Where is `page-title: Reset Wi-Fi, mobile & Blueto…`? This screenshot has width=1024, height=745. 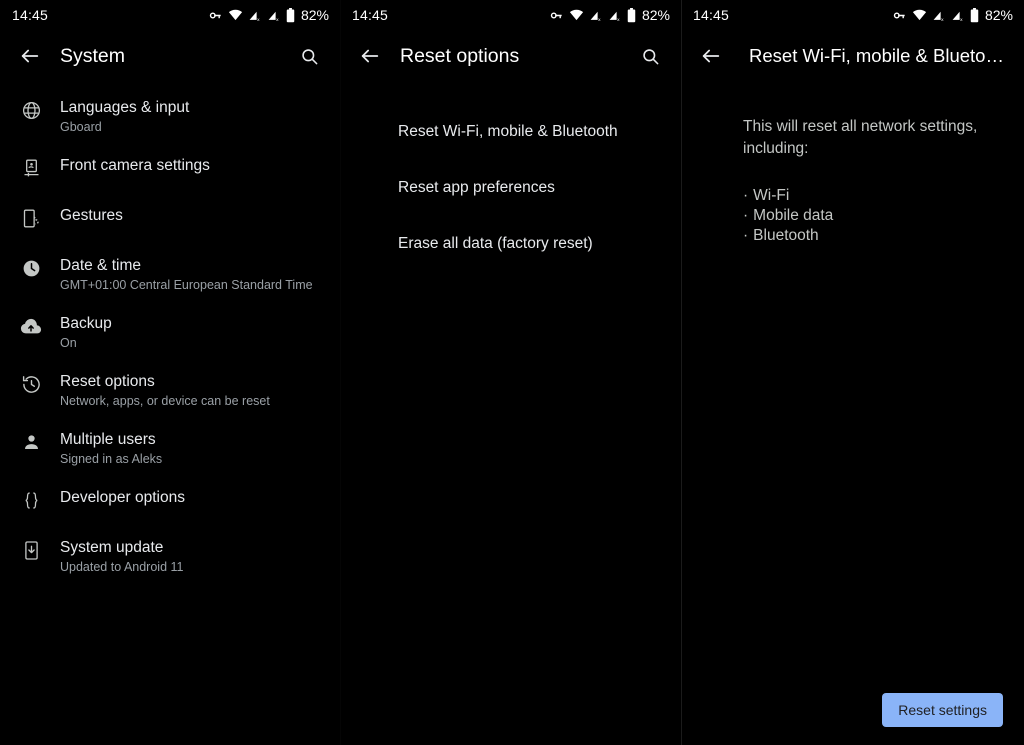
page-title: Reset Wi-Fi, mobile & Blueto… is located at coordinates (876, 55).